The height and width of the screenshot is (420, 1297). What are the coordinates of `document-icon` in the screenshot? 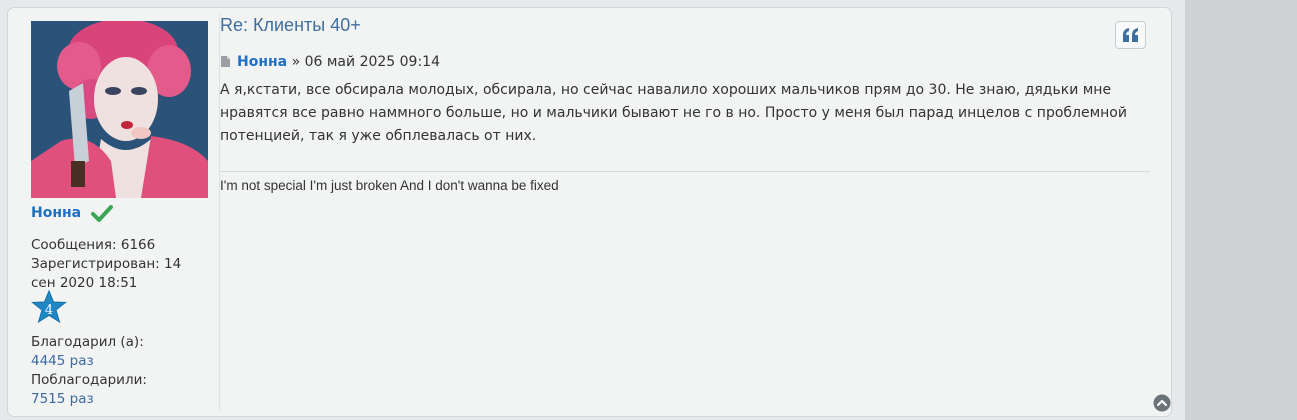 It's located at (225, 63).